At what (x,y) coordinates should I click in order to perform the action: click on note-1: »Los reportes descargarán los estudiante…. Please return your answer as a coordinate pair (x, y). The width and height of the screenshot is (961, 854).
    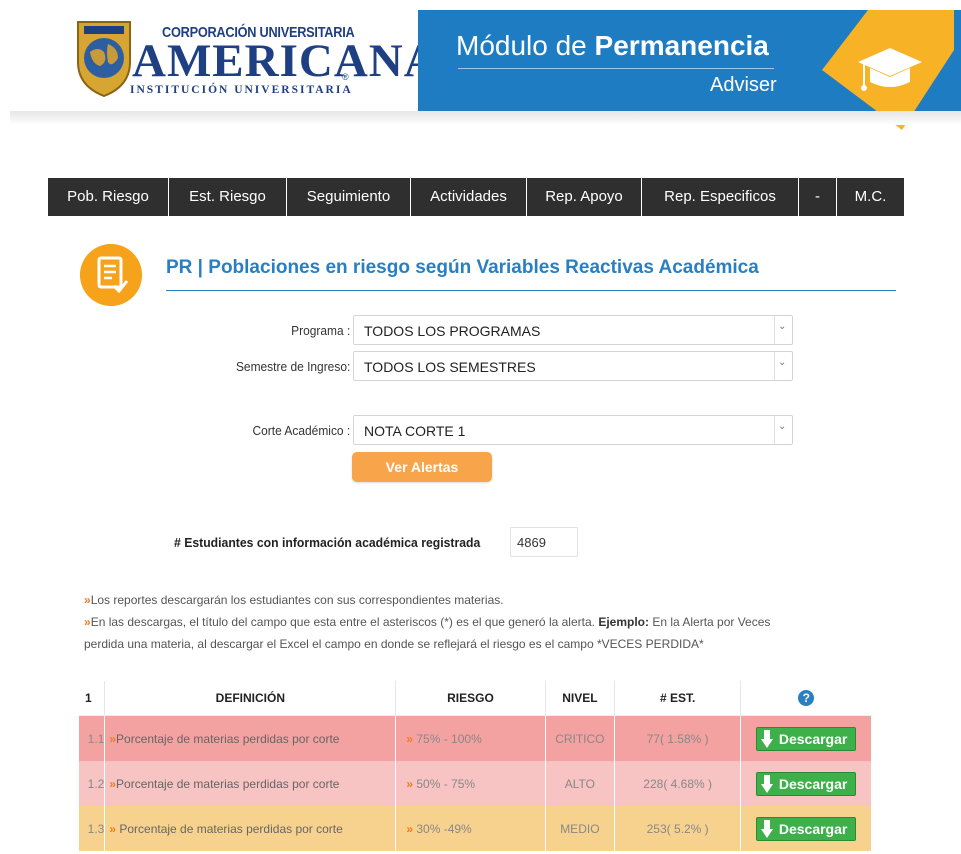
    Looking at the image, I should click on (294, 600).